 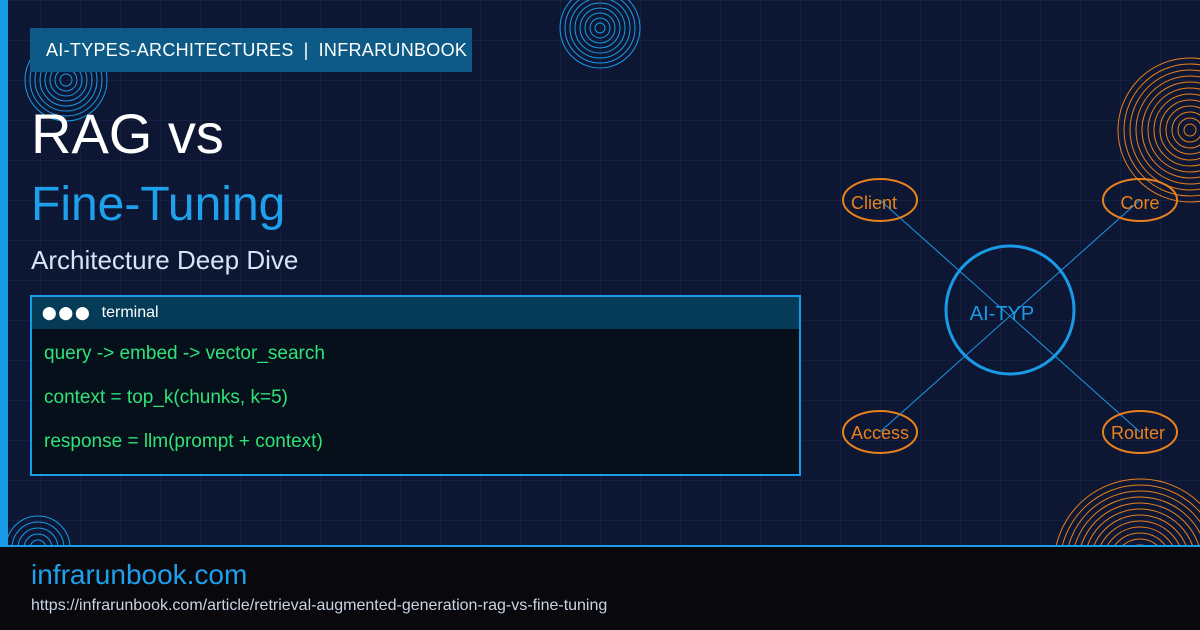 What do you see at coordinates (874, 203) in the screenshot?
I see `node-client-label: Client` at bounding box center [874, 203].